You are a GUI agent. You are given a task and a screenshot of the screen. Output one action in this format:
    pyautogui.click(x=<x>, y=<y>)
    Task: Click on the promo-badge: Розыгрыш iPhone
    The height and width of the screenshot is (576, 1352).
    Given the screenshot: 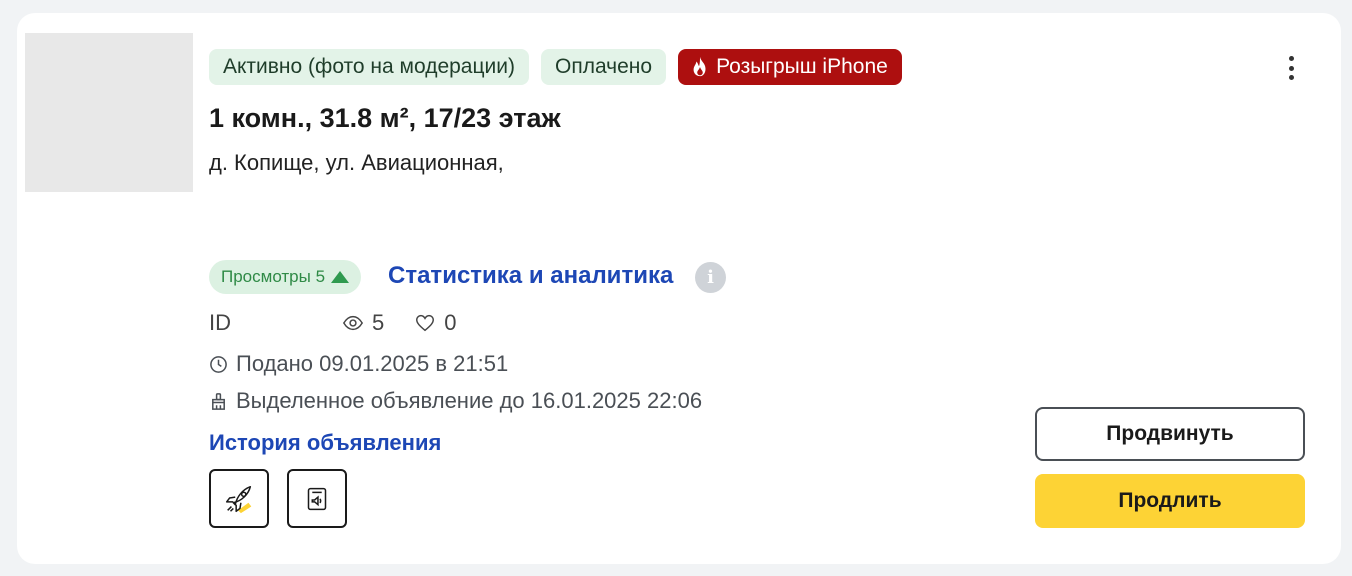 What is the action you would take?
    pyautogui.click(x=790, y=67)
    